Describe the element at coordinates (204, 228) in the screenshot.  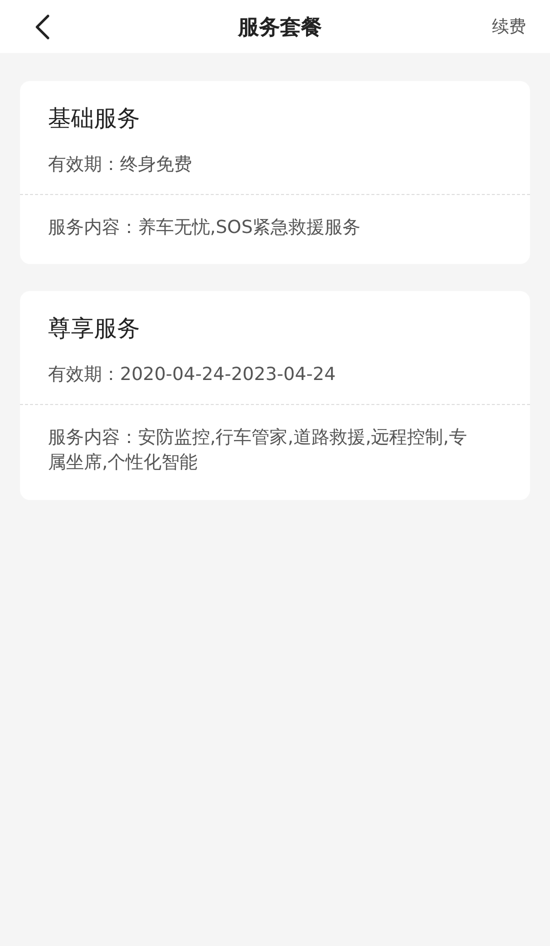
I see `service-content: 服务内容：养车无忧,SOS紧急救援服务` at that location.